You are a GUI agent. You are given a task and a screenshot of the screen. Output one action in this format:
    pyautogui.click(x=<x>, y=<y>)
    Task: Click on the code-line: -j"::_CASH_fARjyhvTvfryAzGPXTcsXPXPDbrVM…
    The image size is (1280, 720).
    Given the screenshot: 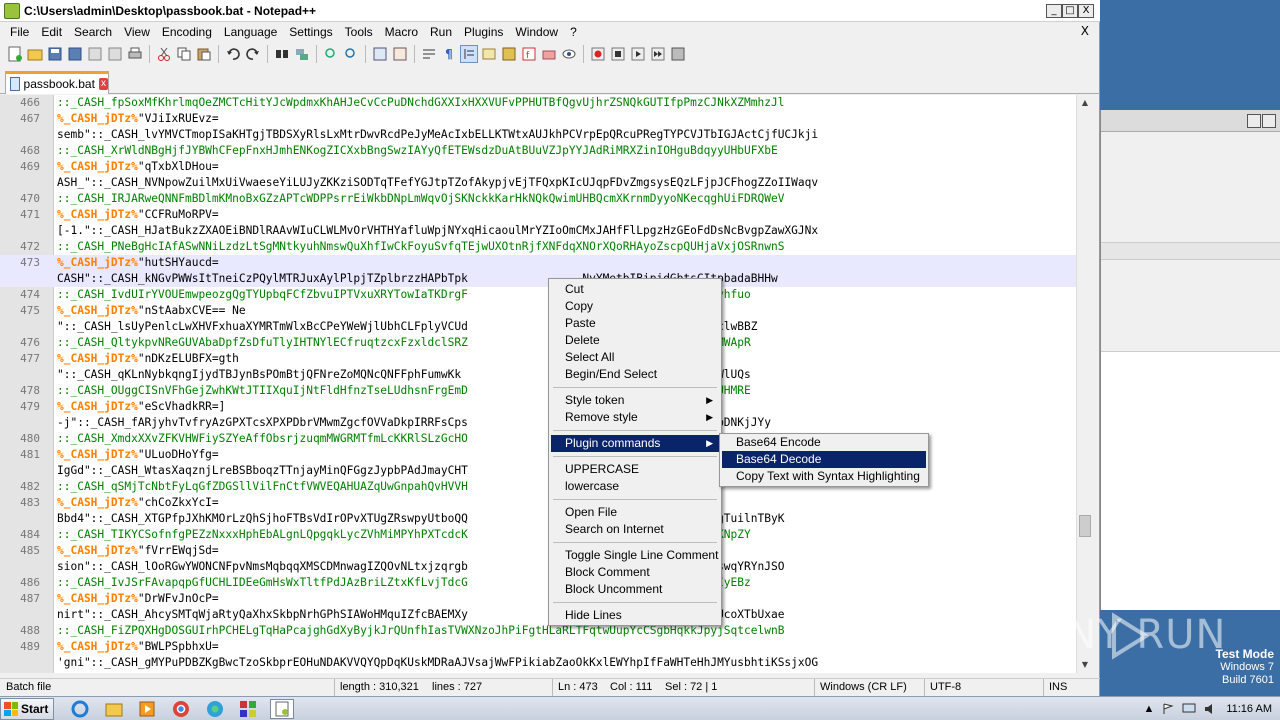 What is the action you would take?
    pyautogui.click(x=538, y=423)
    